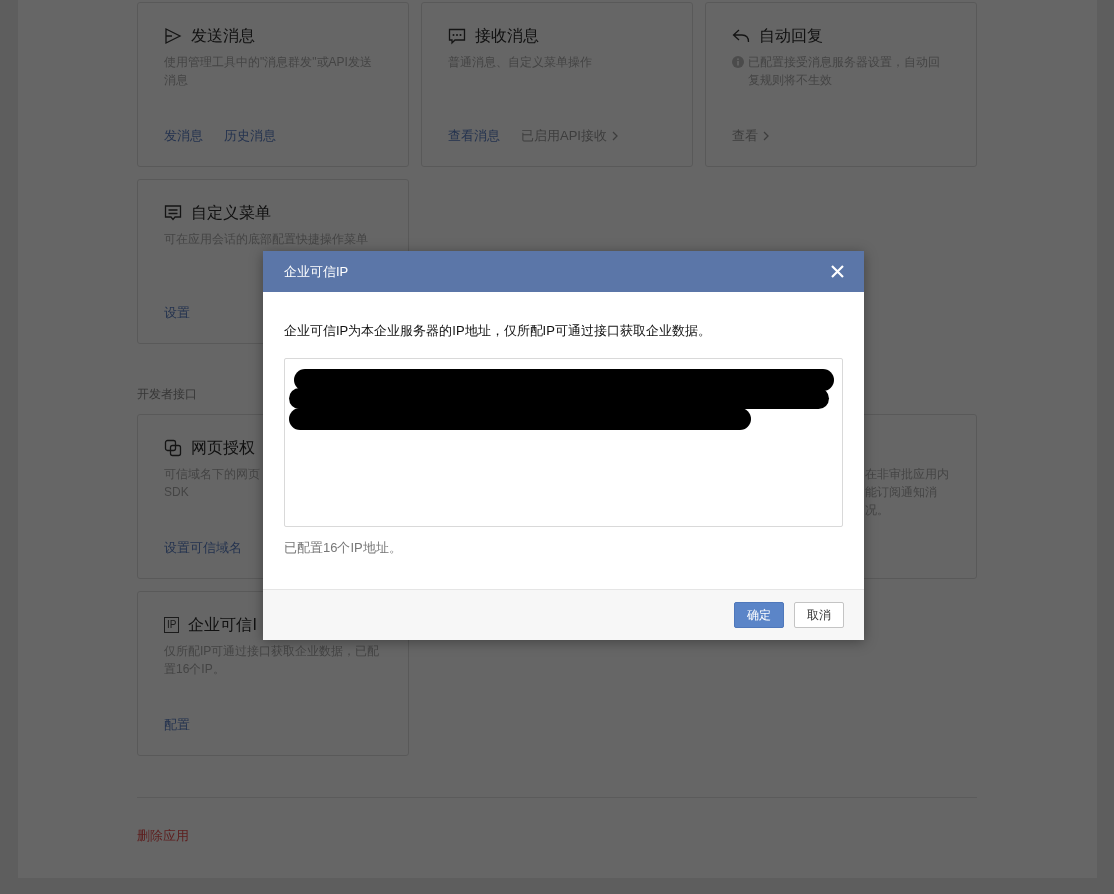 The height and width of the screenshot is (894, 1114). Describe the element at coordinates (791, 36) in the screenshot. I see `card-title: 自动回复` at that location.